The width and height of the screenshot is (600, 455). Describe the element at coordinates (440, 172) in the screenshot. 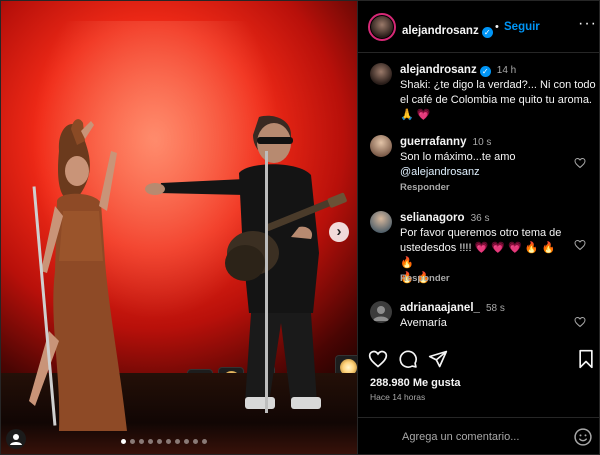

I see `comment-mention-link: @alejandrosanz` at that location.